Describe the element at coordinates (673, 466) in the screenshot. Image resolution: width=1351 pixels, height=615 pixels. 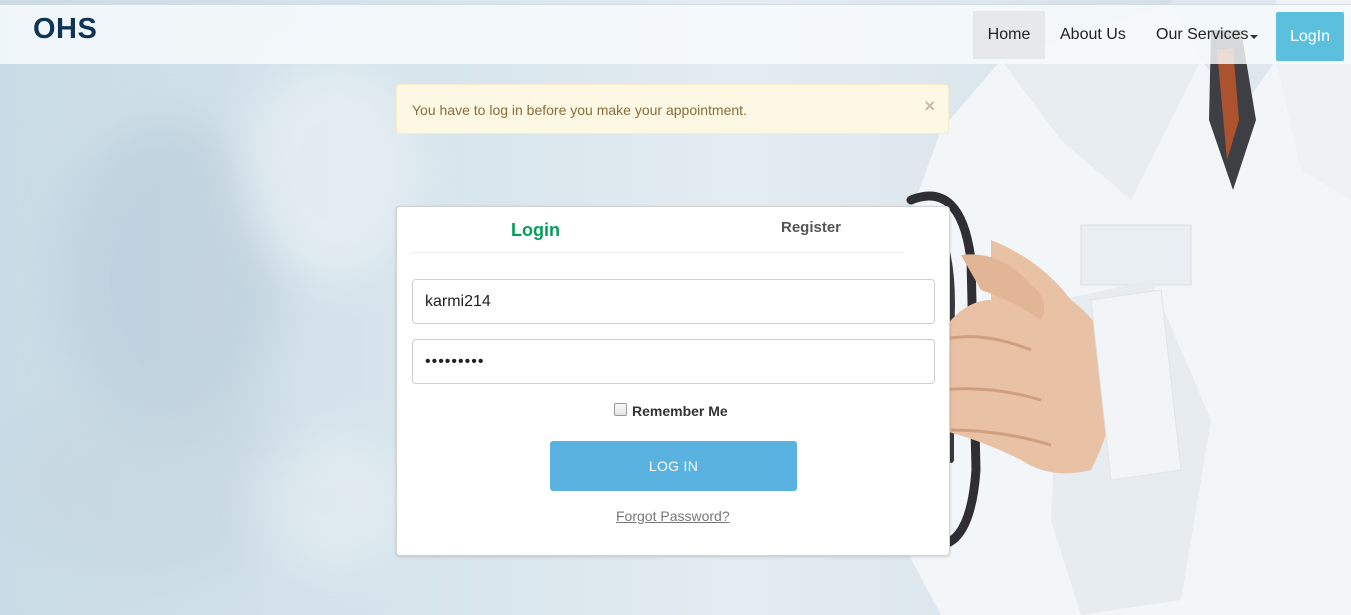
I see `login-submit-button: LOG IN` at that location.